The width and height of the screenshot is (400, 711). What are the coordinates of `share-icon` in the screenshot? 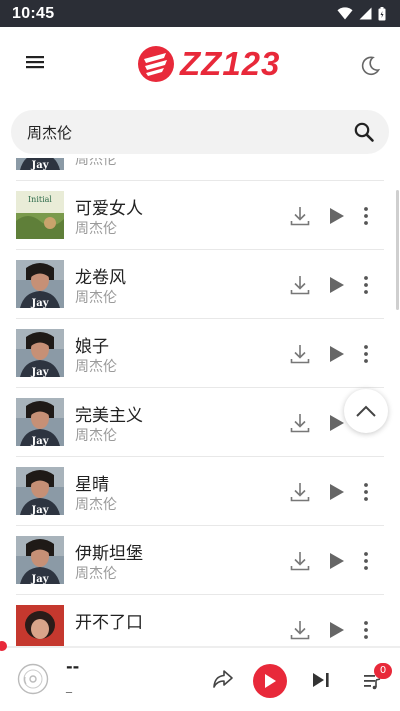 It's located at (223, 679).